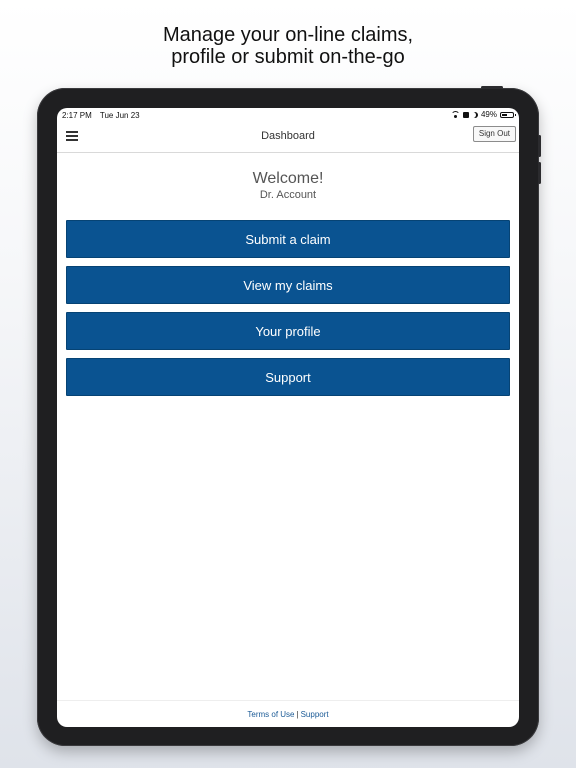  I want to click on navigation-bar: Dashboard Sign Out, so click(288, 137).